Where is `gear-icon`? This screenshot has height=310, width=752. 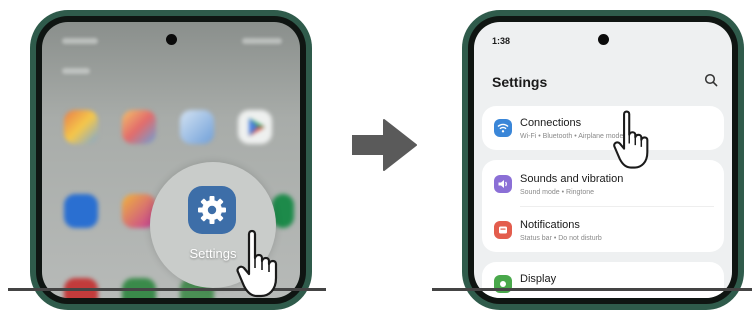
gear-icon is located at coordinates (212, 210).